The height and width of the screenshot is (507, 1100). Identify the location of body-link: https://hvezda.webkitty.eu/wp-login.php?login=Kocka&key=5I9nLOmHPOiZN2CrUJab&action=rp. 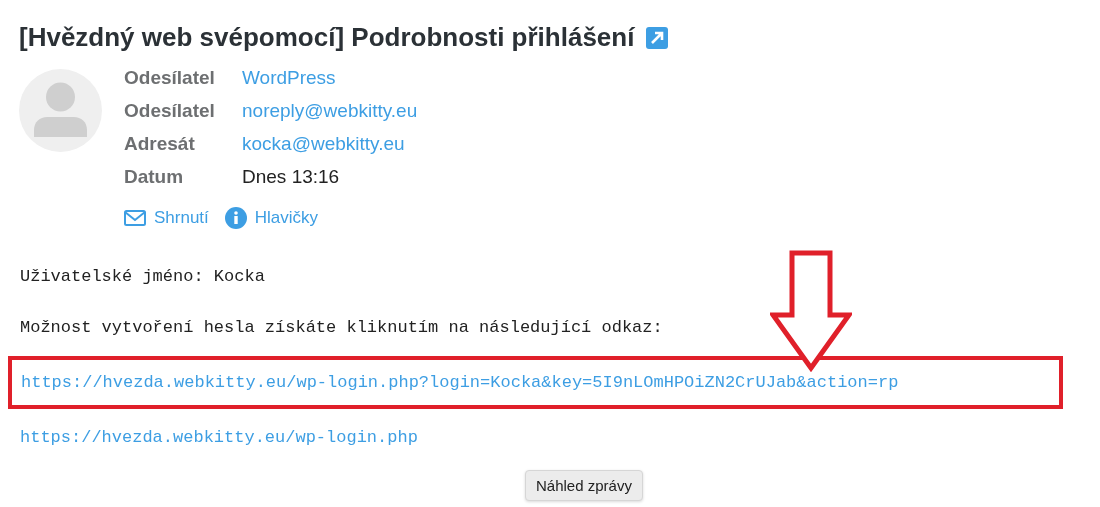
(460, 382).